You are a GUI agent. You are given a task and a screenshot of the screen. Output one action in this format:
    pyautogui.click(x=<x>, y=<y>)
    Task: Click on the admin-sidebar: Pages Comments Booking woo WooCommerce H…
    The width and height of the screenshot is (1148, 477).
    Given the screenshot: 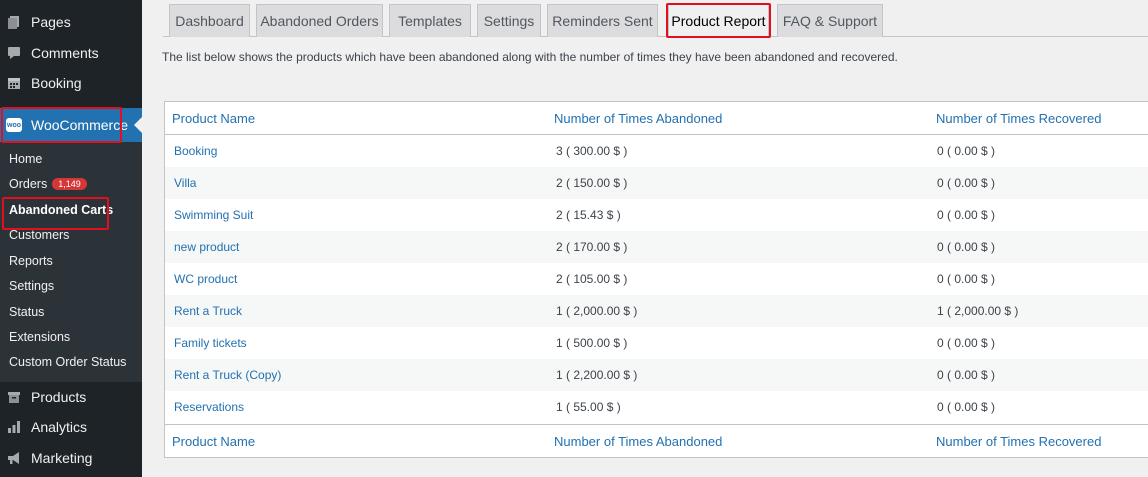 What is the action you would take?
    pyautogui.click(x=71, y=238)
    